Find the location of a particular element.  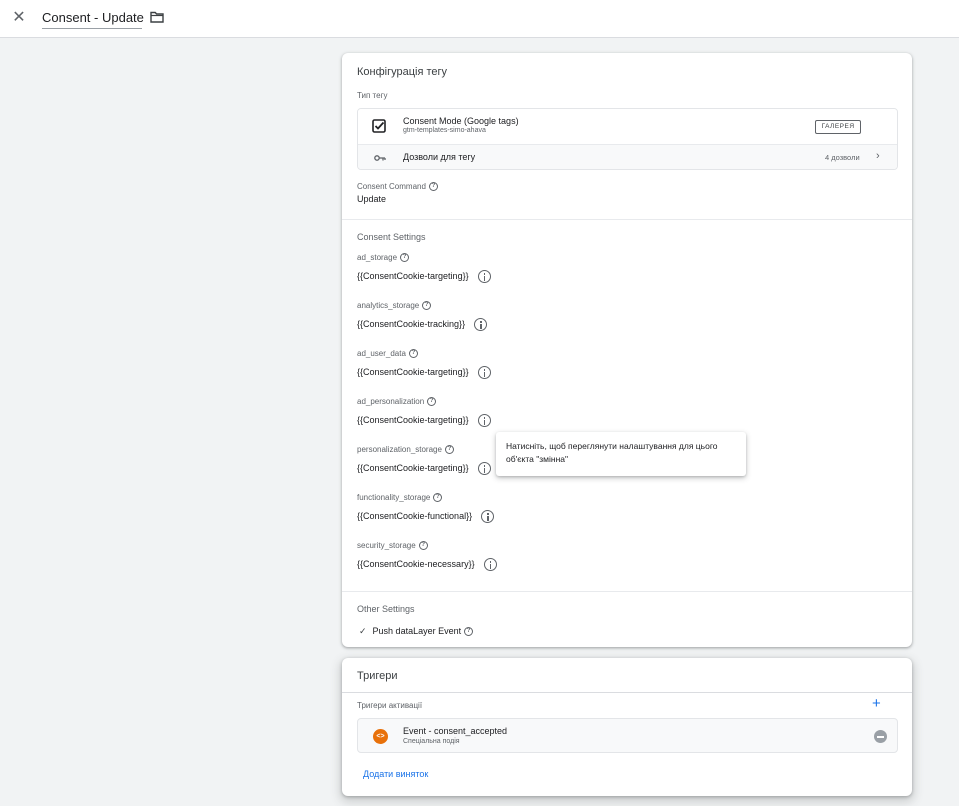

close-icon: ✕ is located at coordinates (19, 18).